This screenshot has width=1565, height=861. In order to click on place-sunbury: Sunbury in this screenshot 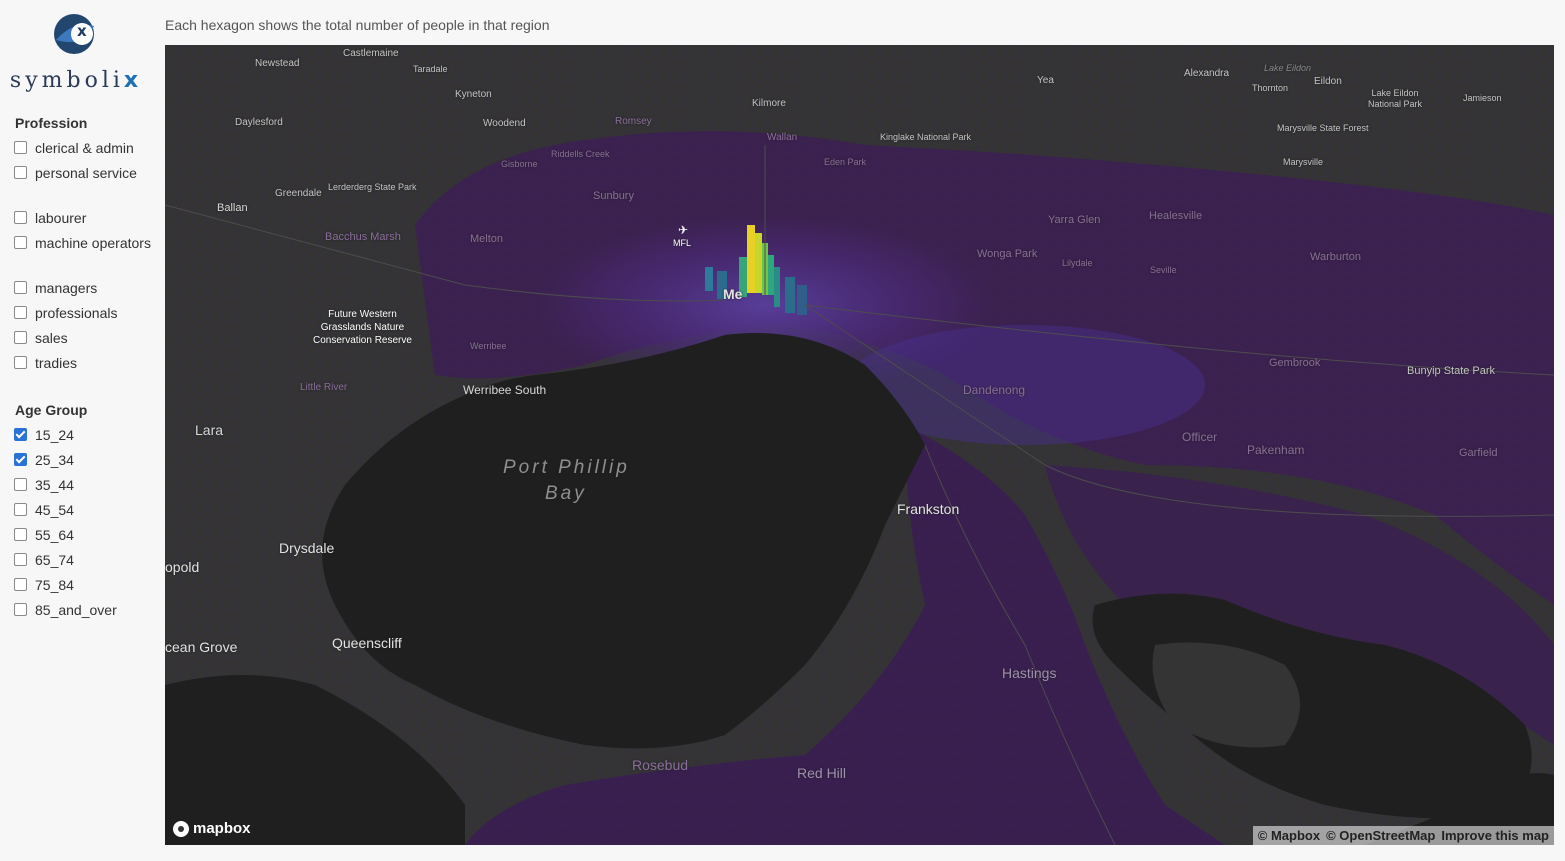, I will do `click(613, 196)`.